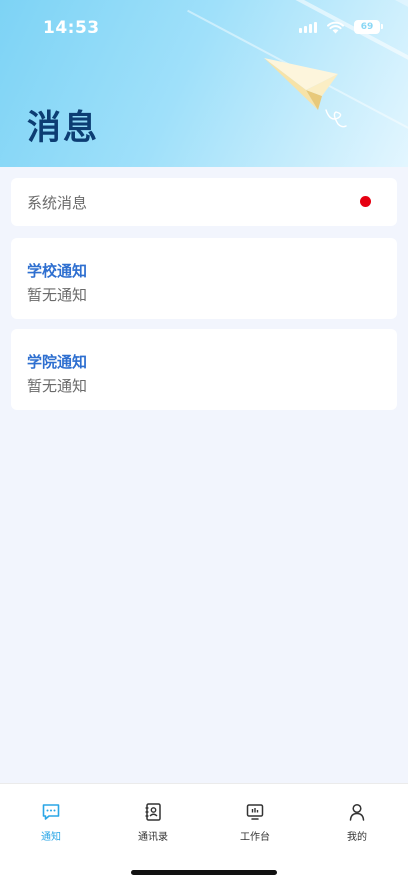 The height and width of the screenshot is (884, 408). Describe the element at coordinates (153, 837) in the screenshot. I see `tab-label: 通讯录` at that location.